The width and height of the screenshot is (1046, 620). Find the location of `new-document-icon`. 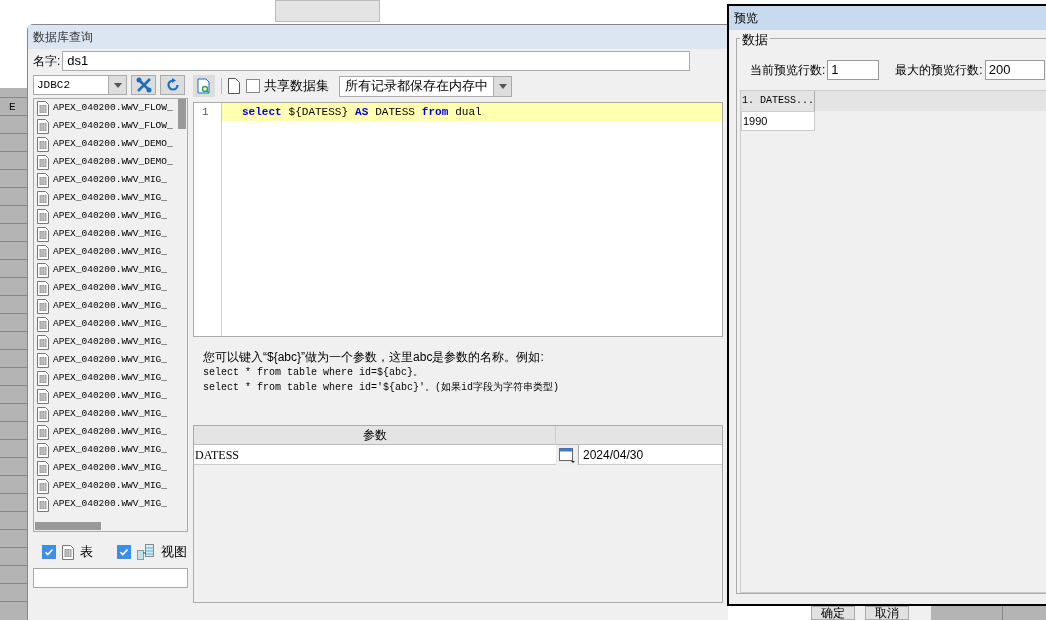

new-document-icon is located at coordinates (234, 86).